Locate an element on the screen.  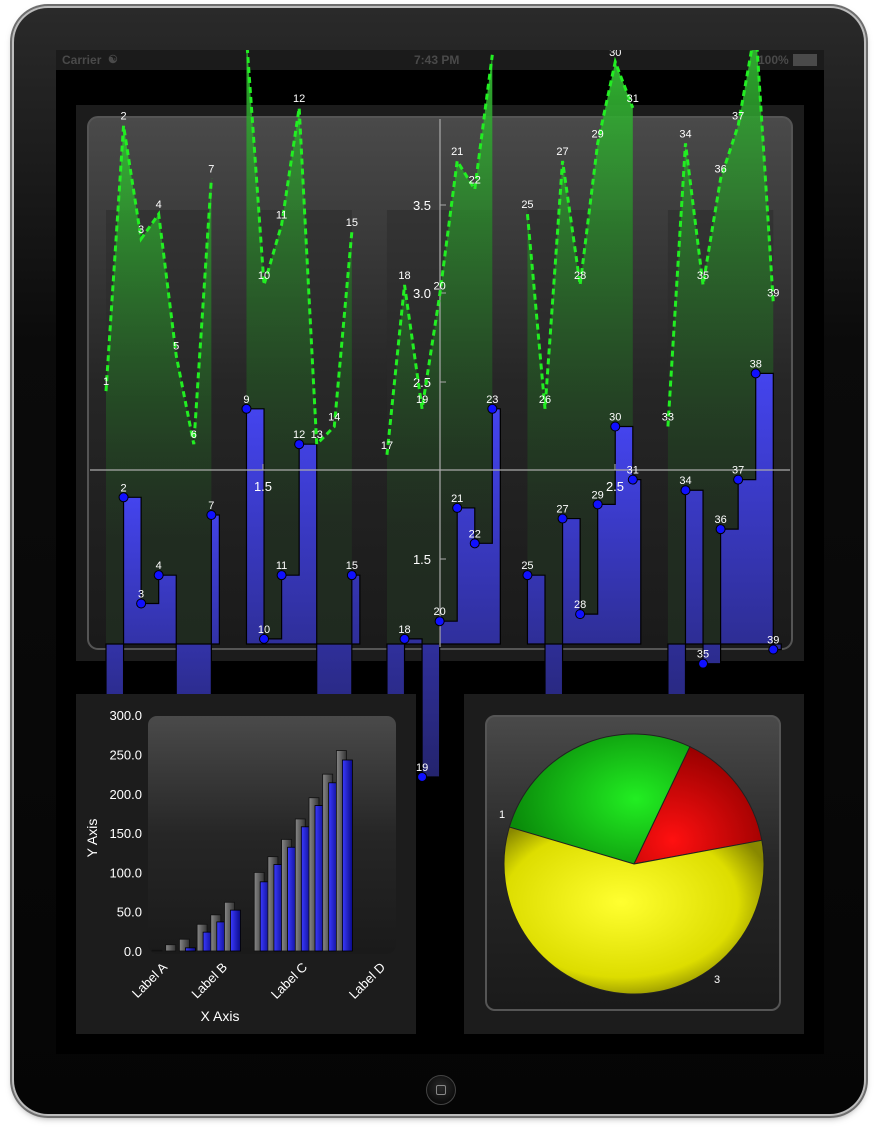
y-tick-label: 100.0 is located at coordinates (125, 872).